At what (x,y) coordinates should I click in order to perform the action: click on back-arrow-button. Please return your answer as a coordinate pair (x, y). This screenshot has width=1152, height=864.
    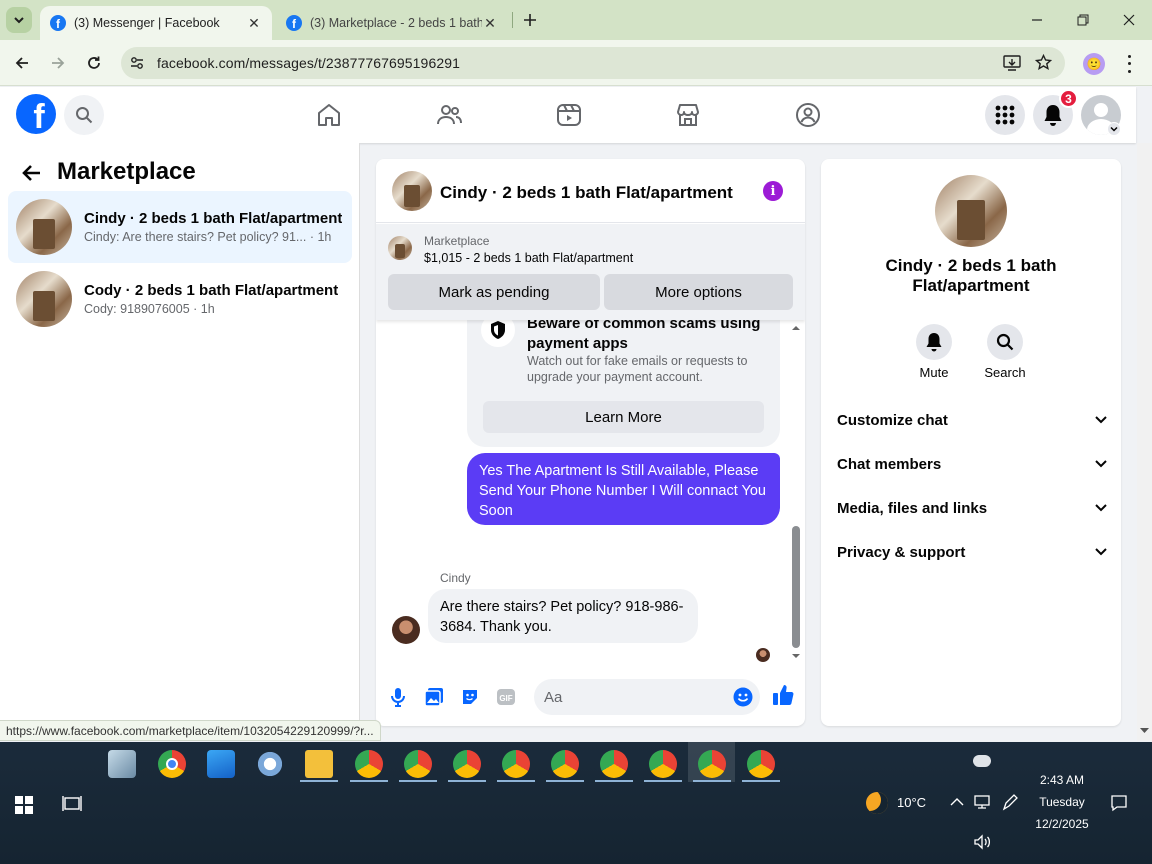
    Looking at the image, I should click on (32, 173).